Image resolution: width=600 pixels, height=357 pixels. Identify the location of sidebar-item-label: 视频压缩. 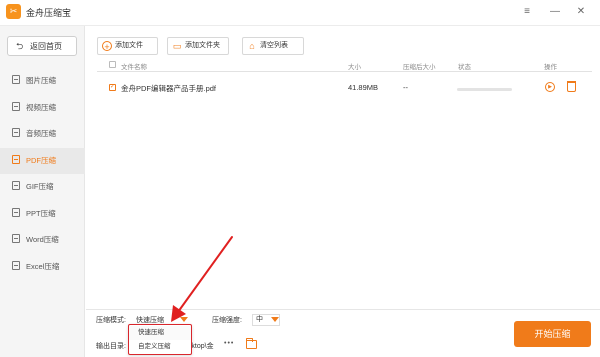
(41, 107).